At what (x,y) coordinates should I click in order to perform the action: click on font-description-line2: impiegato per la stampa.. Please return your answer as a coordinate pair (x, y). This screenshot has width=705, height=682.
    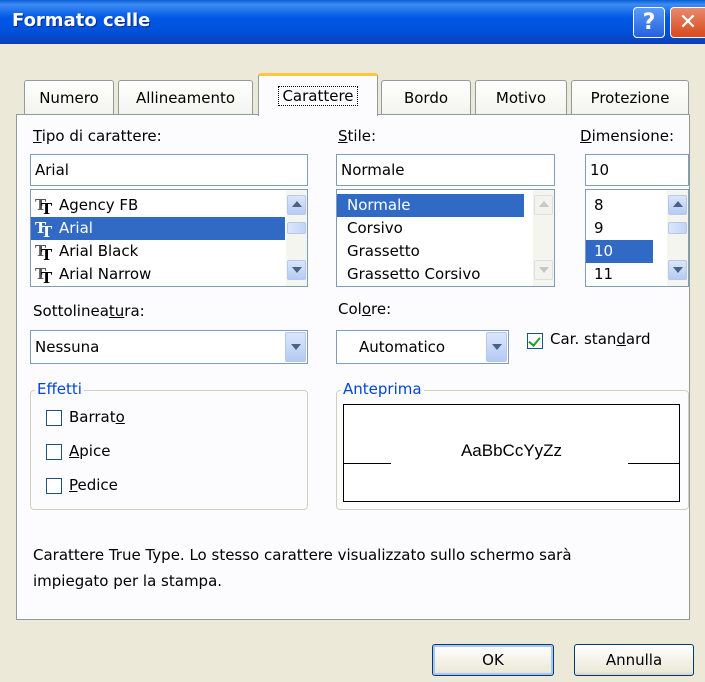
    Looking at the image, I should click on (128, 581).